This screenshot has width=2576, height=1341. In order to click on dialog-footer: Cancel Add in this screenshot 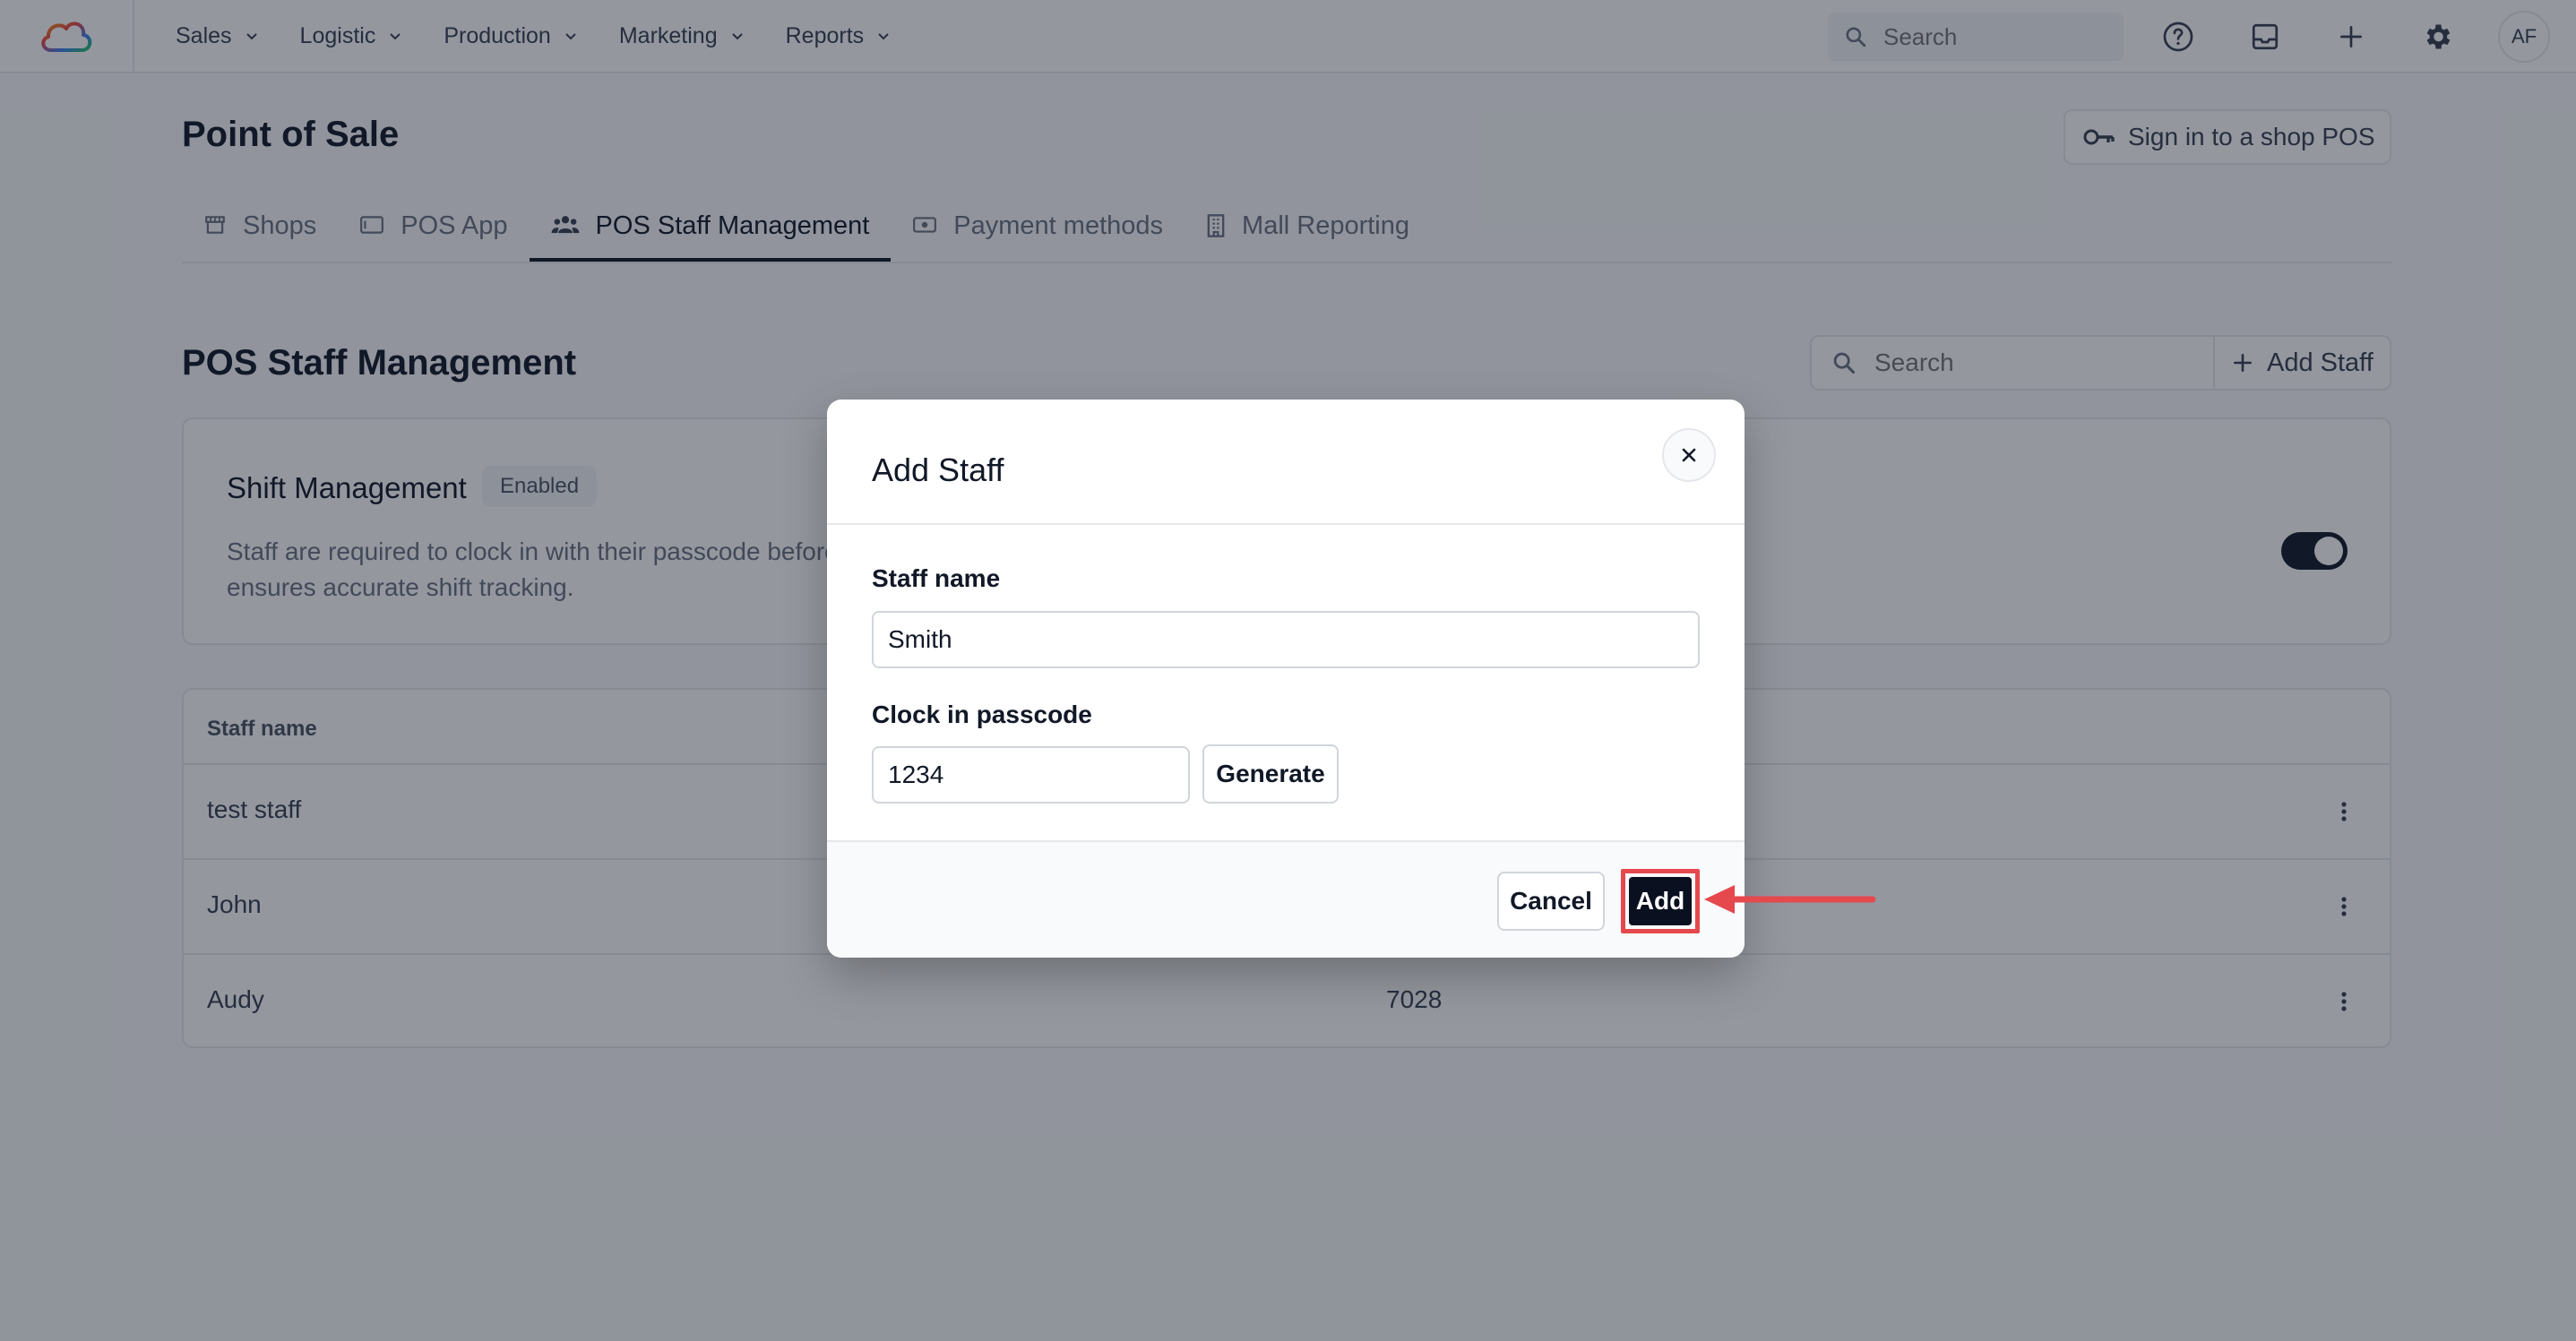, I will do `click(1286, 899)`.